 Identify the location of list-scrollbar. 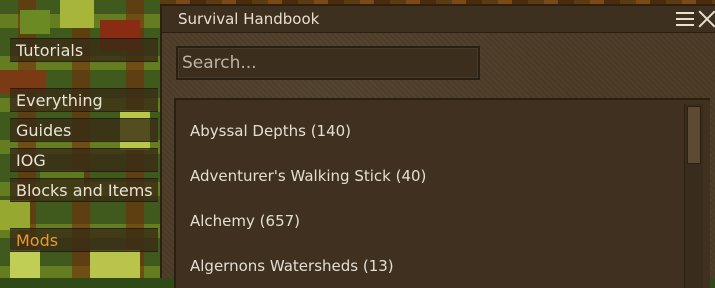
(693, 196).